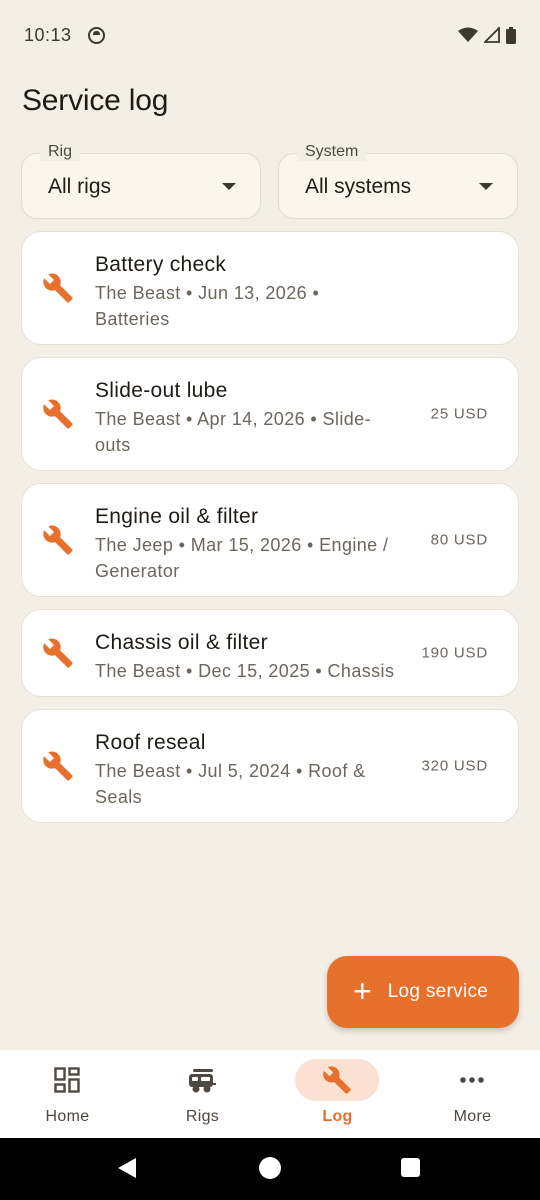  What do you see at coordinates (358, 186) in the screenshot?
I see `system-filter-value: All systems` at bounding box center [358, 186].